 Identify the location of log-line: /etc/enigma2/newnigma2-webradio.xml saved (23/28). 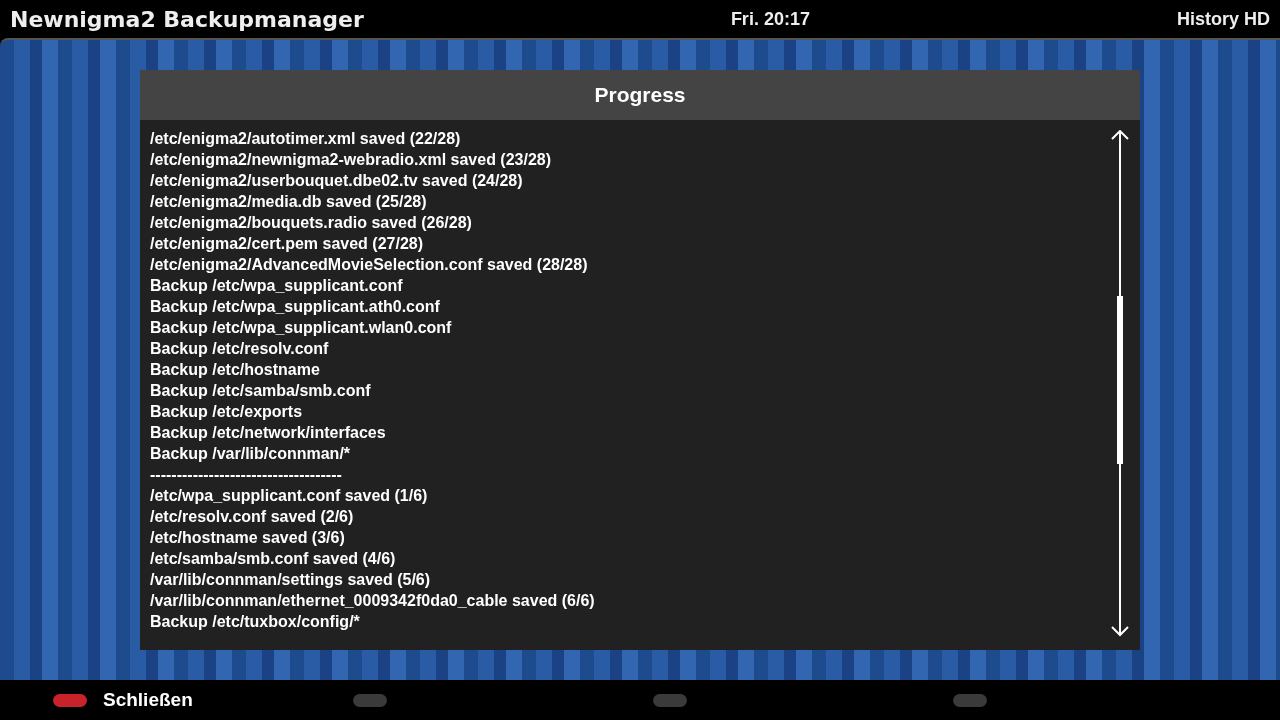
(351, 160).